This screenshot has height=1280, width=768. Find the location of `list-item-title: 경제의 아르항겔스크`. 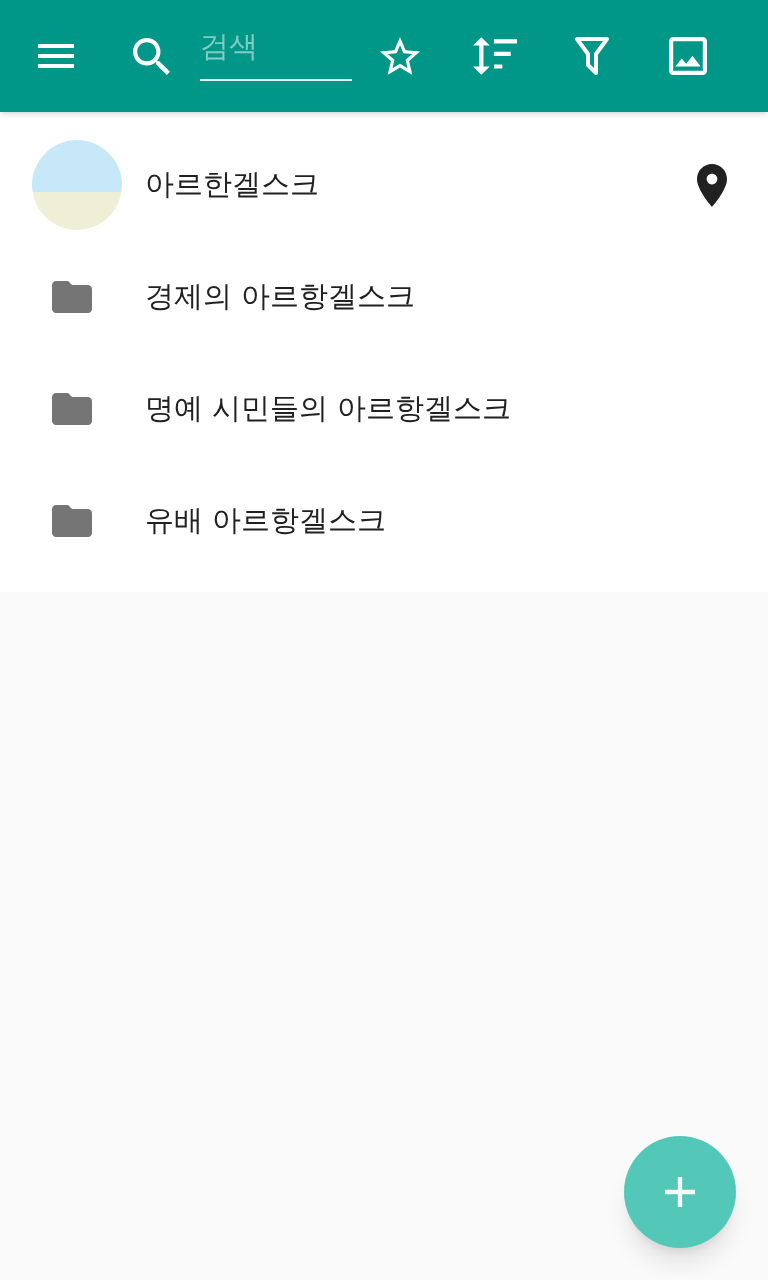

list-item-title: 경제의 아르항겔스크 is located at coordinates (280, 297).